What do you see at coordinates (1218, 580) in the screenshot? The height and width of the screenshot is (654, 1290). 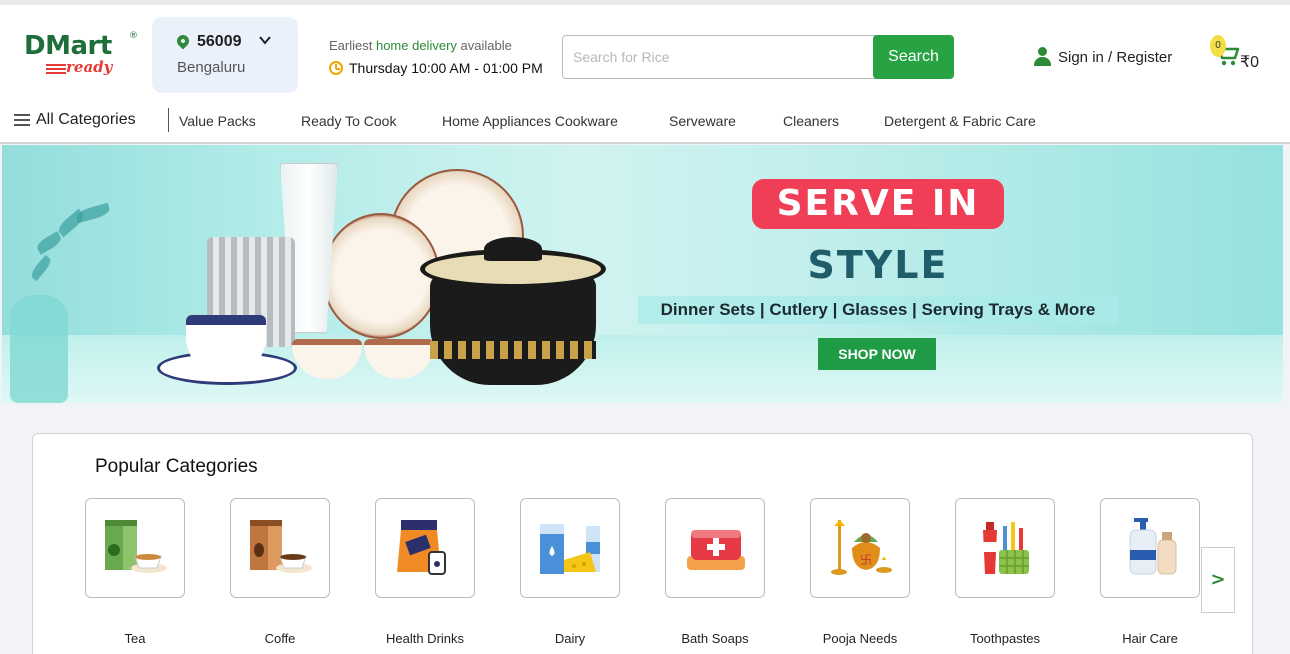 I see `next-arrow-button: >` at bounding box center [1218, 580].